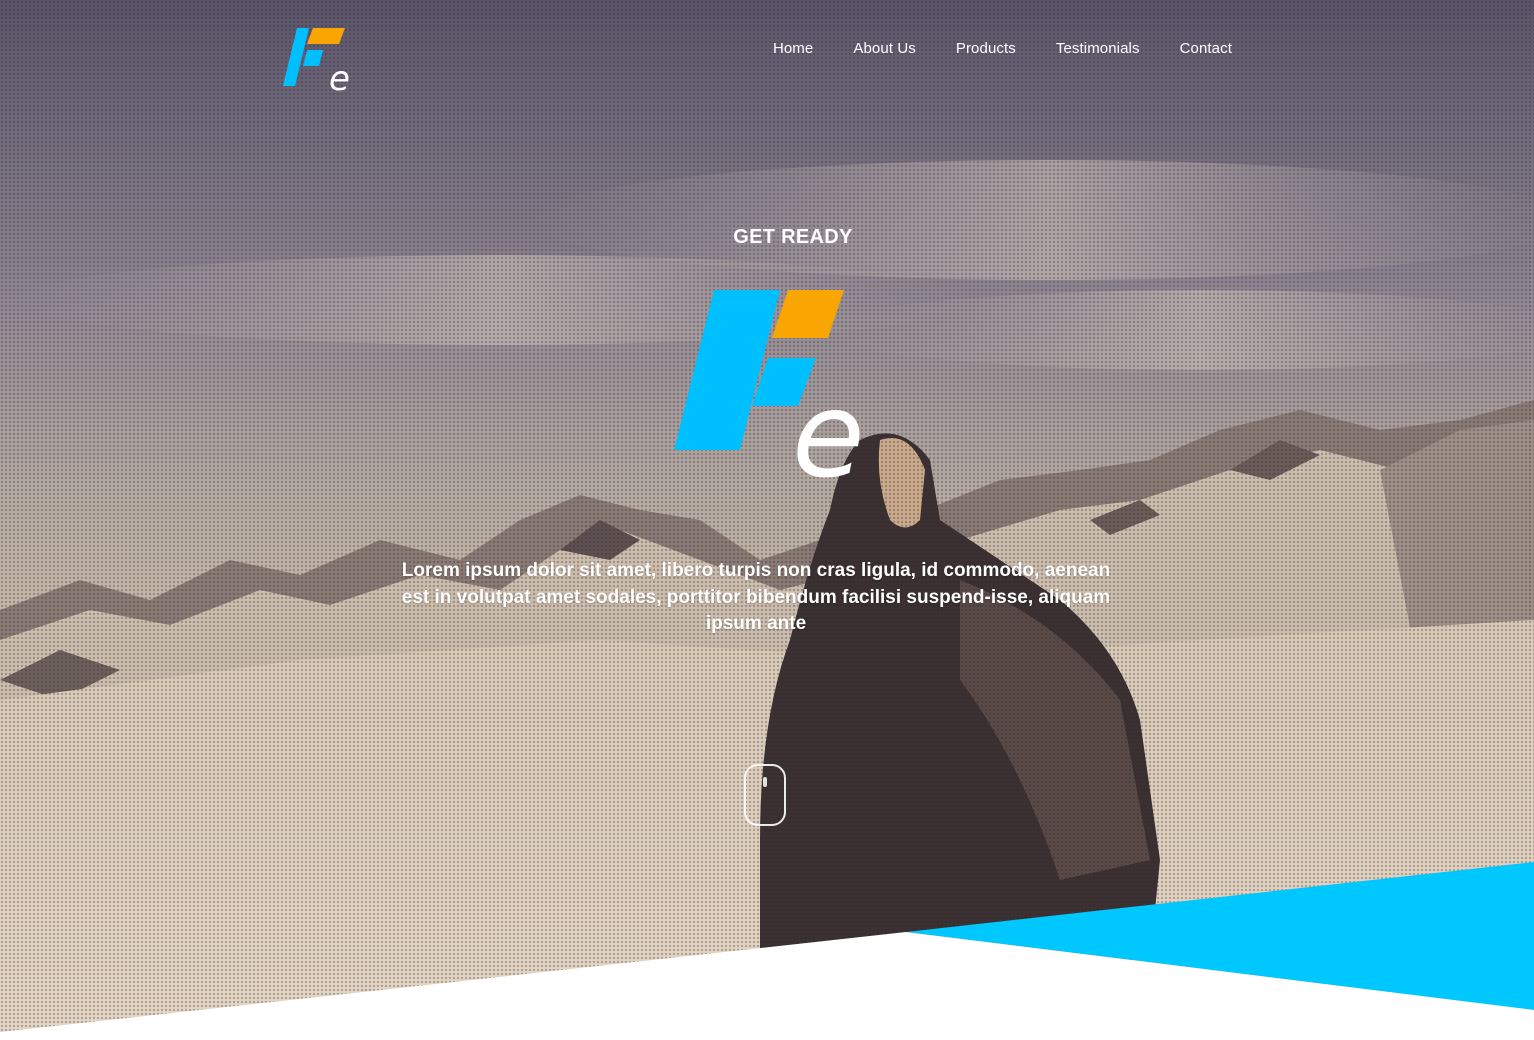  I want to click on nav-products: Products, so click(986, 48).